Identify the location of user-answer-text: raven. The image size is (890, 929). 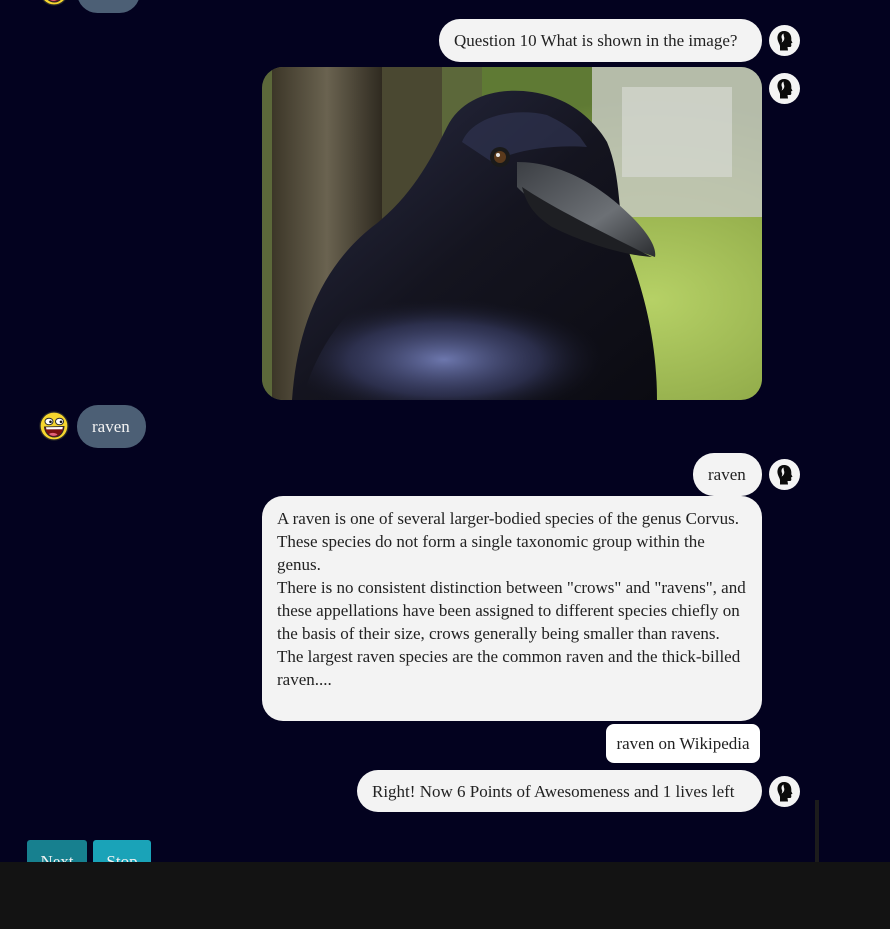
(111, 426).